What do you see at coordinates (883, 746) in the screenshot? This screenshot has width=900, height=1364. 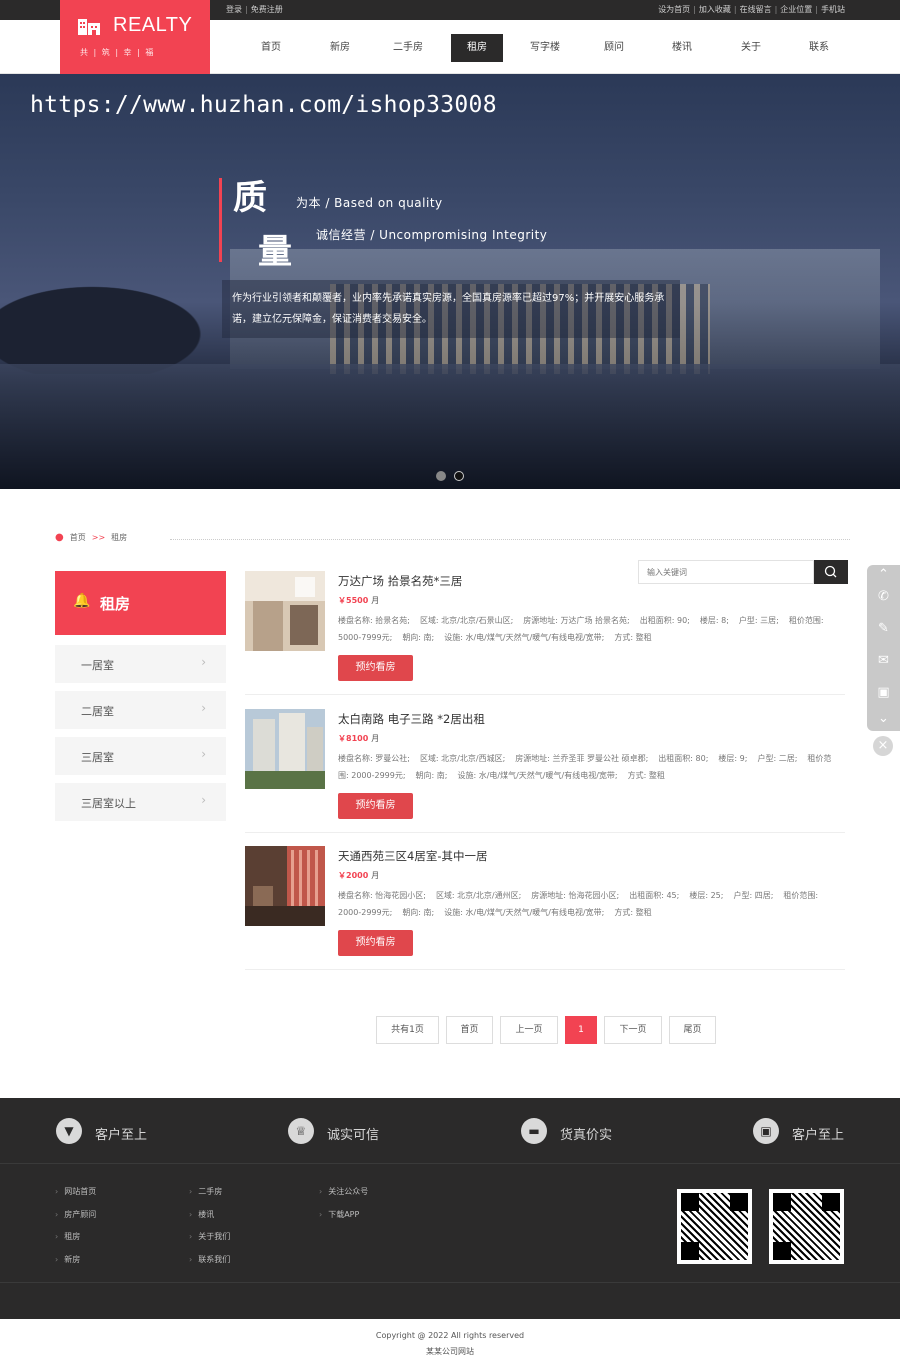 I see `close-icon: ×` at bounding box center [883, 746].